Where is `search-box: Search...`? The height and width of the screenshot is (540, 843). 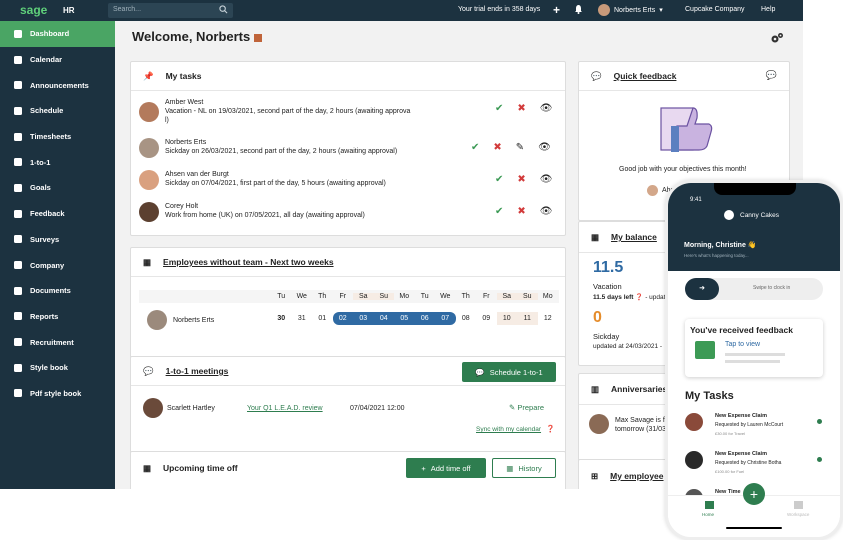 search-box: Search... is located at coordinates (170, 10).